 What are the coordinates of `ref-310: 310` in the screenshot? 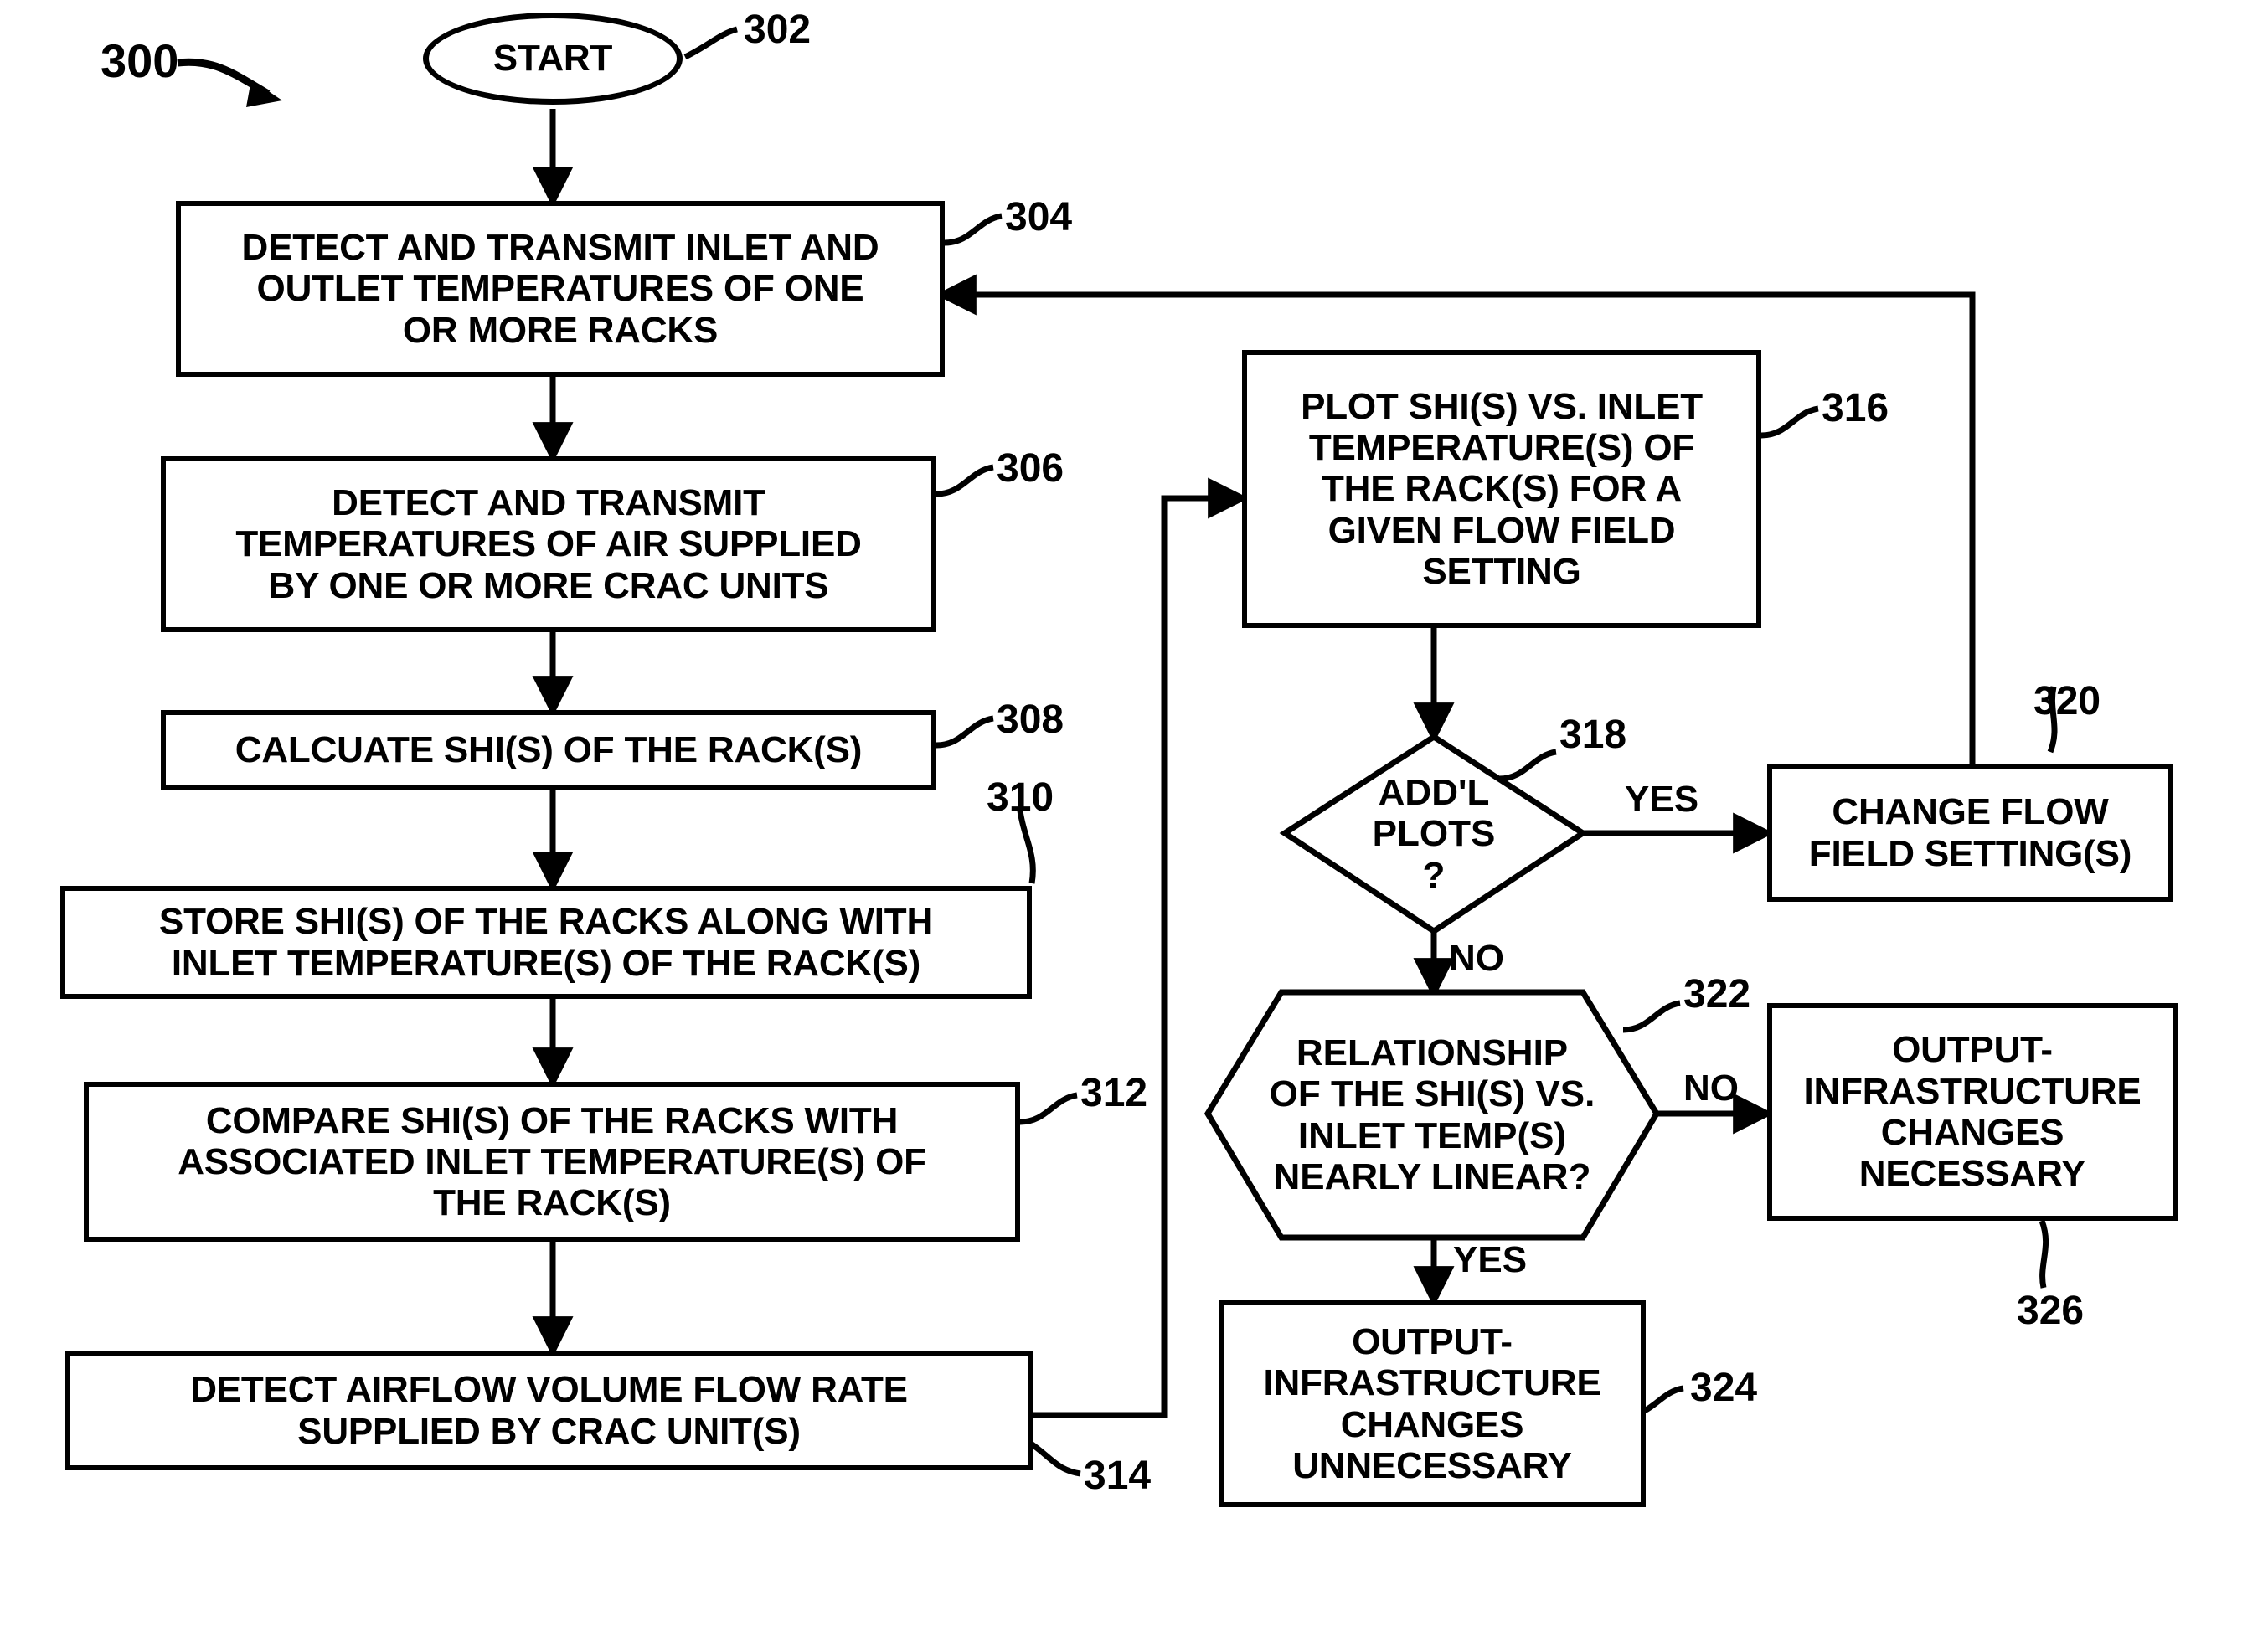 It's located at (1021, 798).